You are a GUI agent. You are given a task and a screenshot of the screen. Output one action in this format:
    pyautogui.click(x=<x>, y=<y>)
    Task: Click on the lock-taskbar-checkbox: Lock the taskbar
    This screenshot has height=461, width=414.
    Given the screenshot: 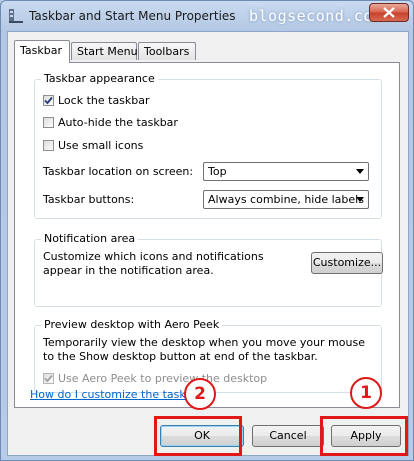 What is the action you would take?
    pyautogui.click(x=96, y=100)
    